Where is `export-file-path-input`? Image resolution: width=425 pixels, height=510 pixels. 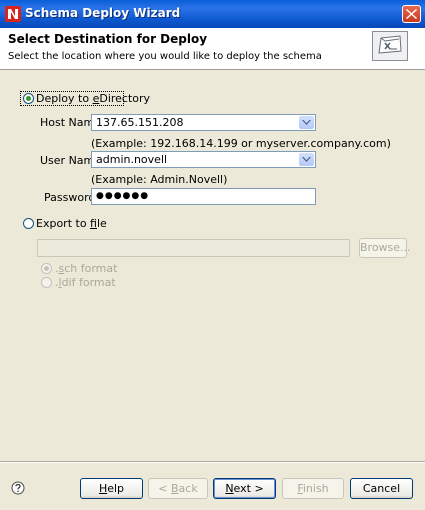 export-file-path-input is located at coordinates (193, 248).